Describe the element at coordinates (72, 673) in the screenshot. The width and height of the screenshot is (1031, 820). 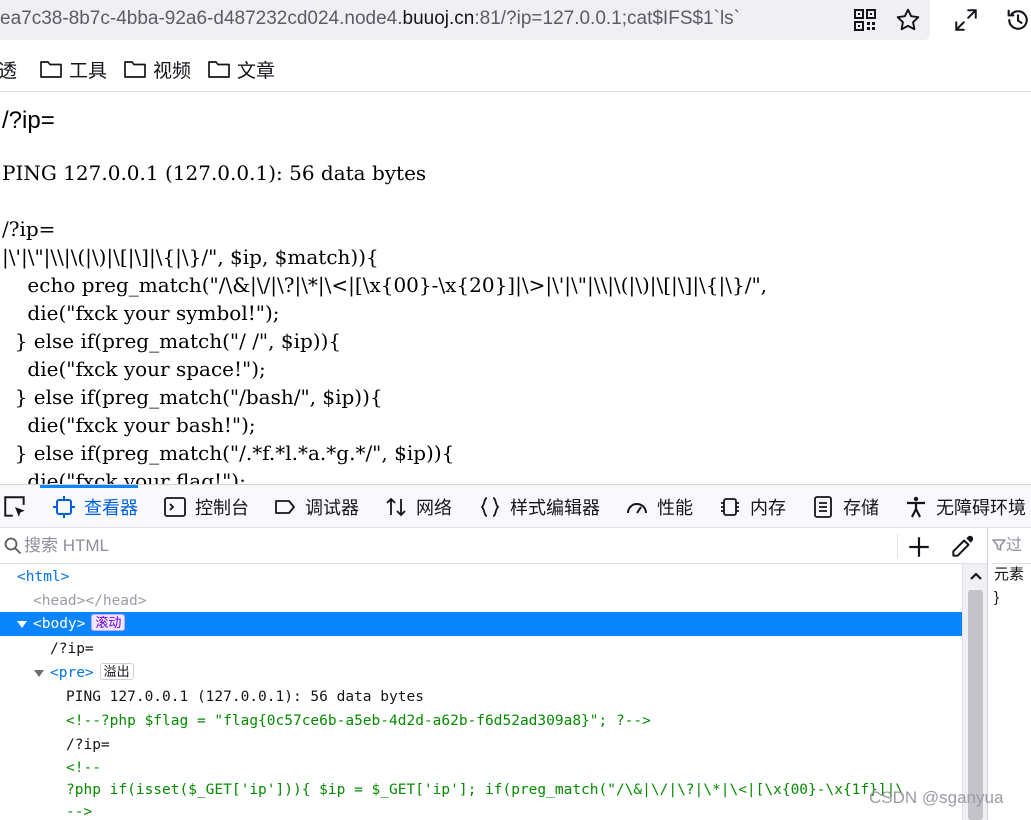
I see `tag-pre: <pre>` at that location.